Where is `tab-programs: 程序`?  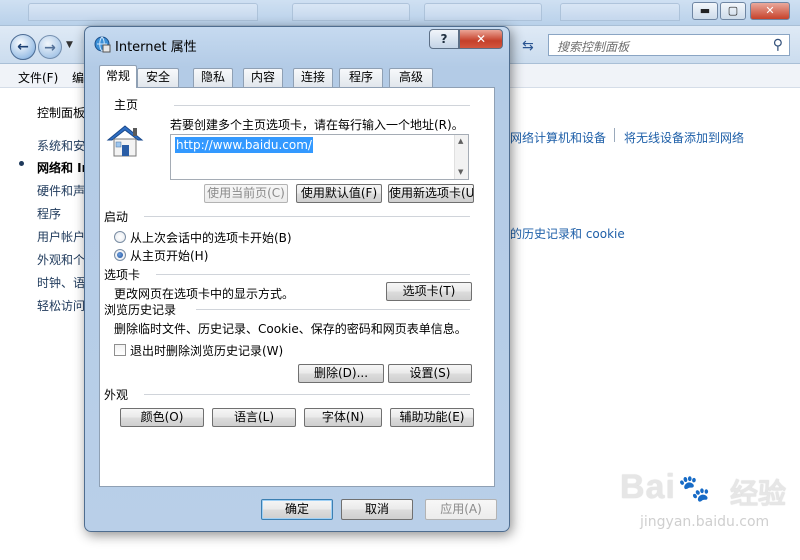
tab-programs: 程序 is located at coordinates (361, 77).